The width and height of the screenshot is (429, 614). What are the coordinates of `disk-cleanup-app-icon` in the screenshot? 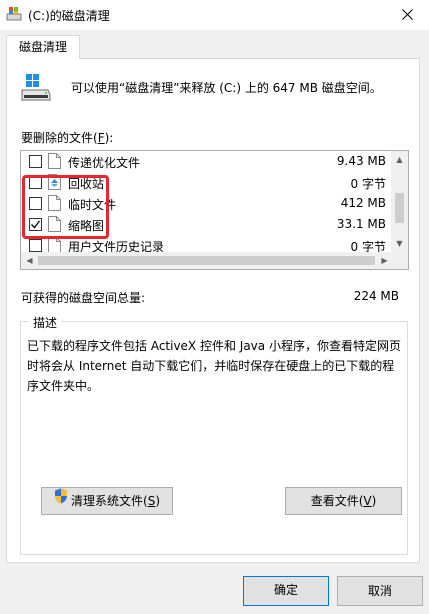 It's located at (14, 14).